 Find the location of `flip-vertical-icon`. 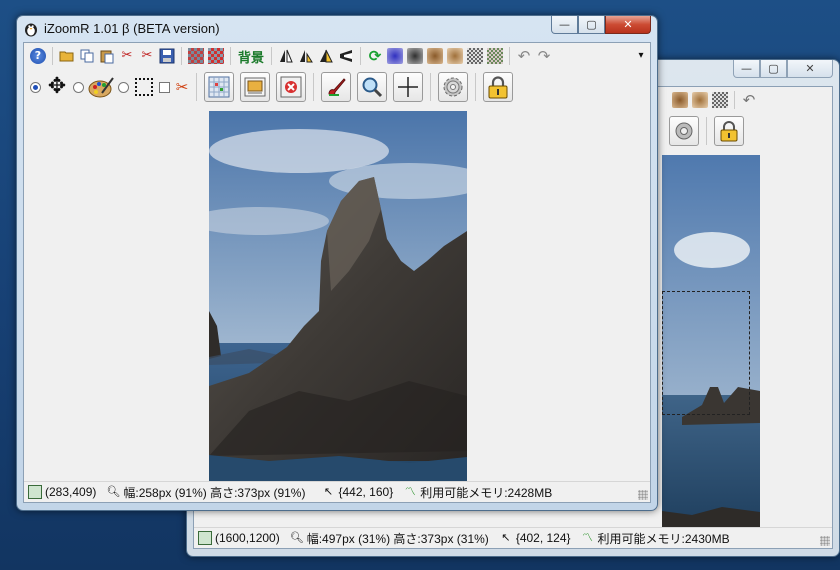

flip-vertical-icon is located at coordinates (326, 56).